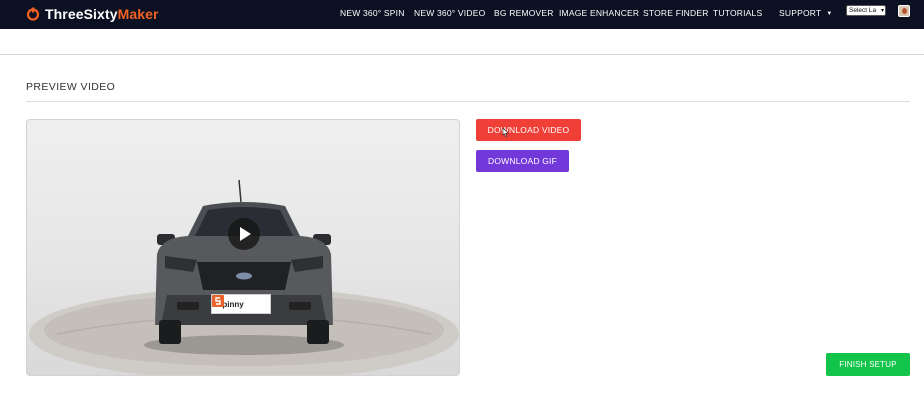 This screenshot has width=924, height=400. What do you see at coordinates (449, 13) in the screenshot?
I see `nav-new-360-video: NEW 360° VIDEO` at bounding box center [449, 13].